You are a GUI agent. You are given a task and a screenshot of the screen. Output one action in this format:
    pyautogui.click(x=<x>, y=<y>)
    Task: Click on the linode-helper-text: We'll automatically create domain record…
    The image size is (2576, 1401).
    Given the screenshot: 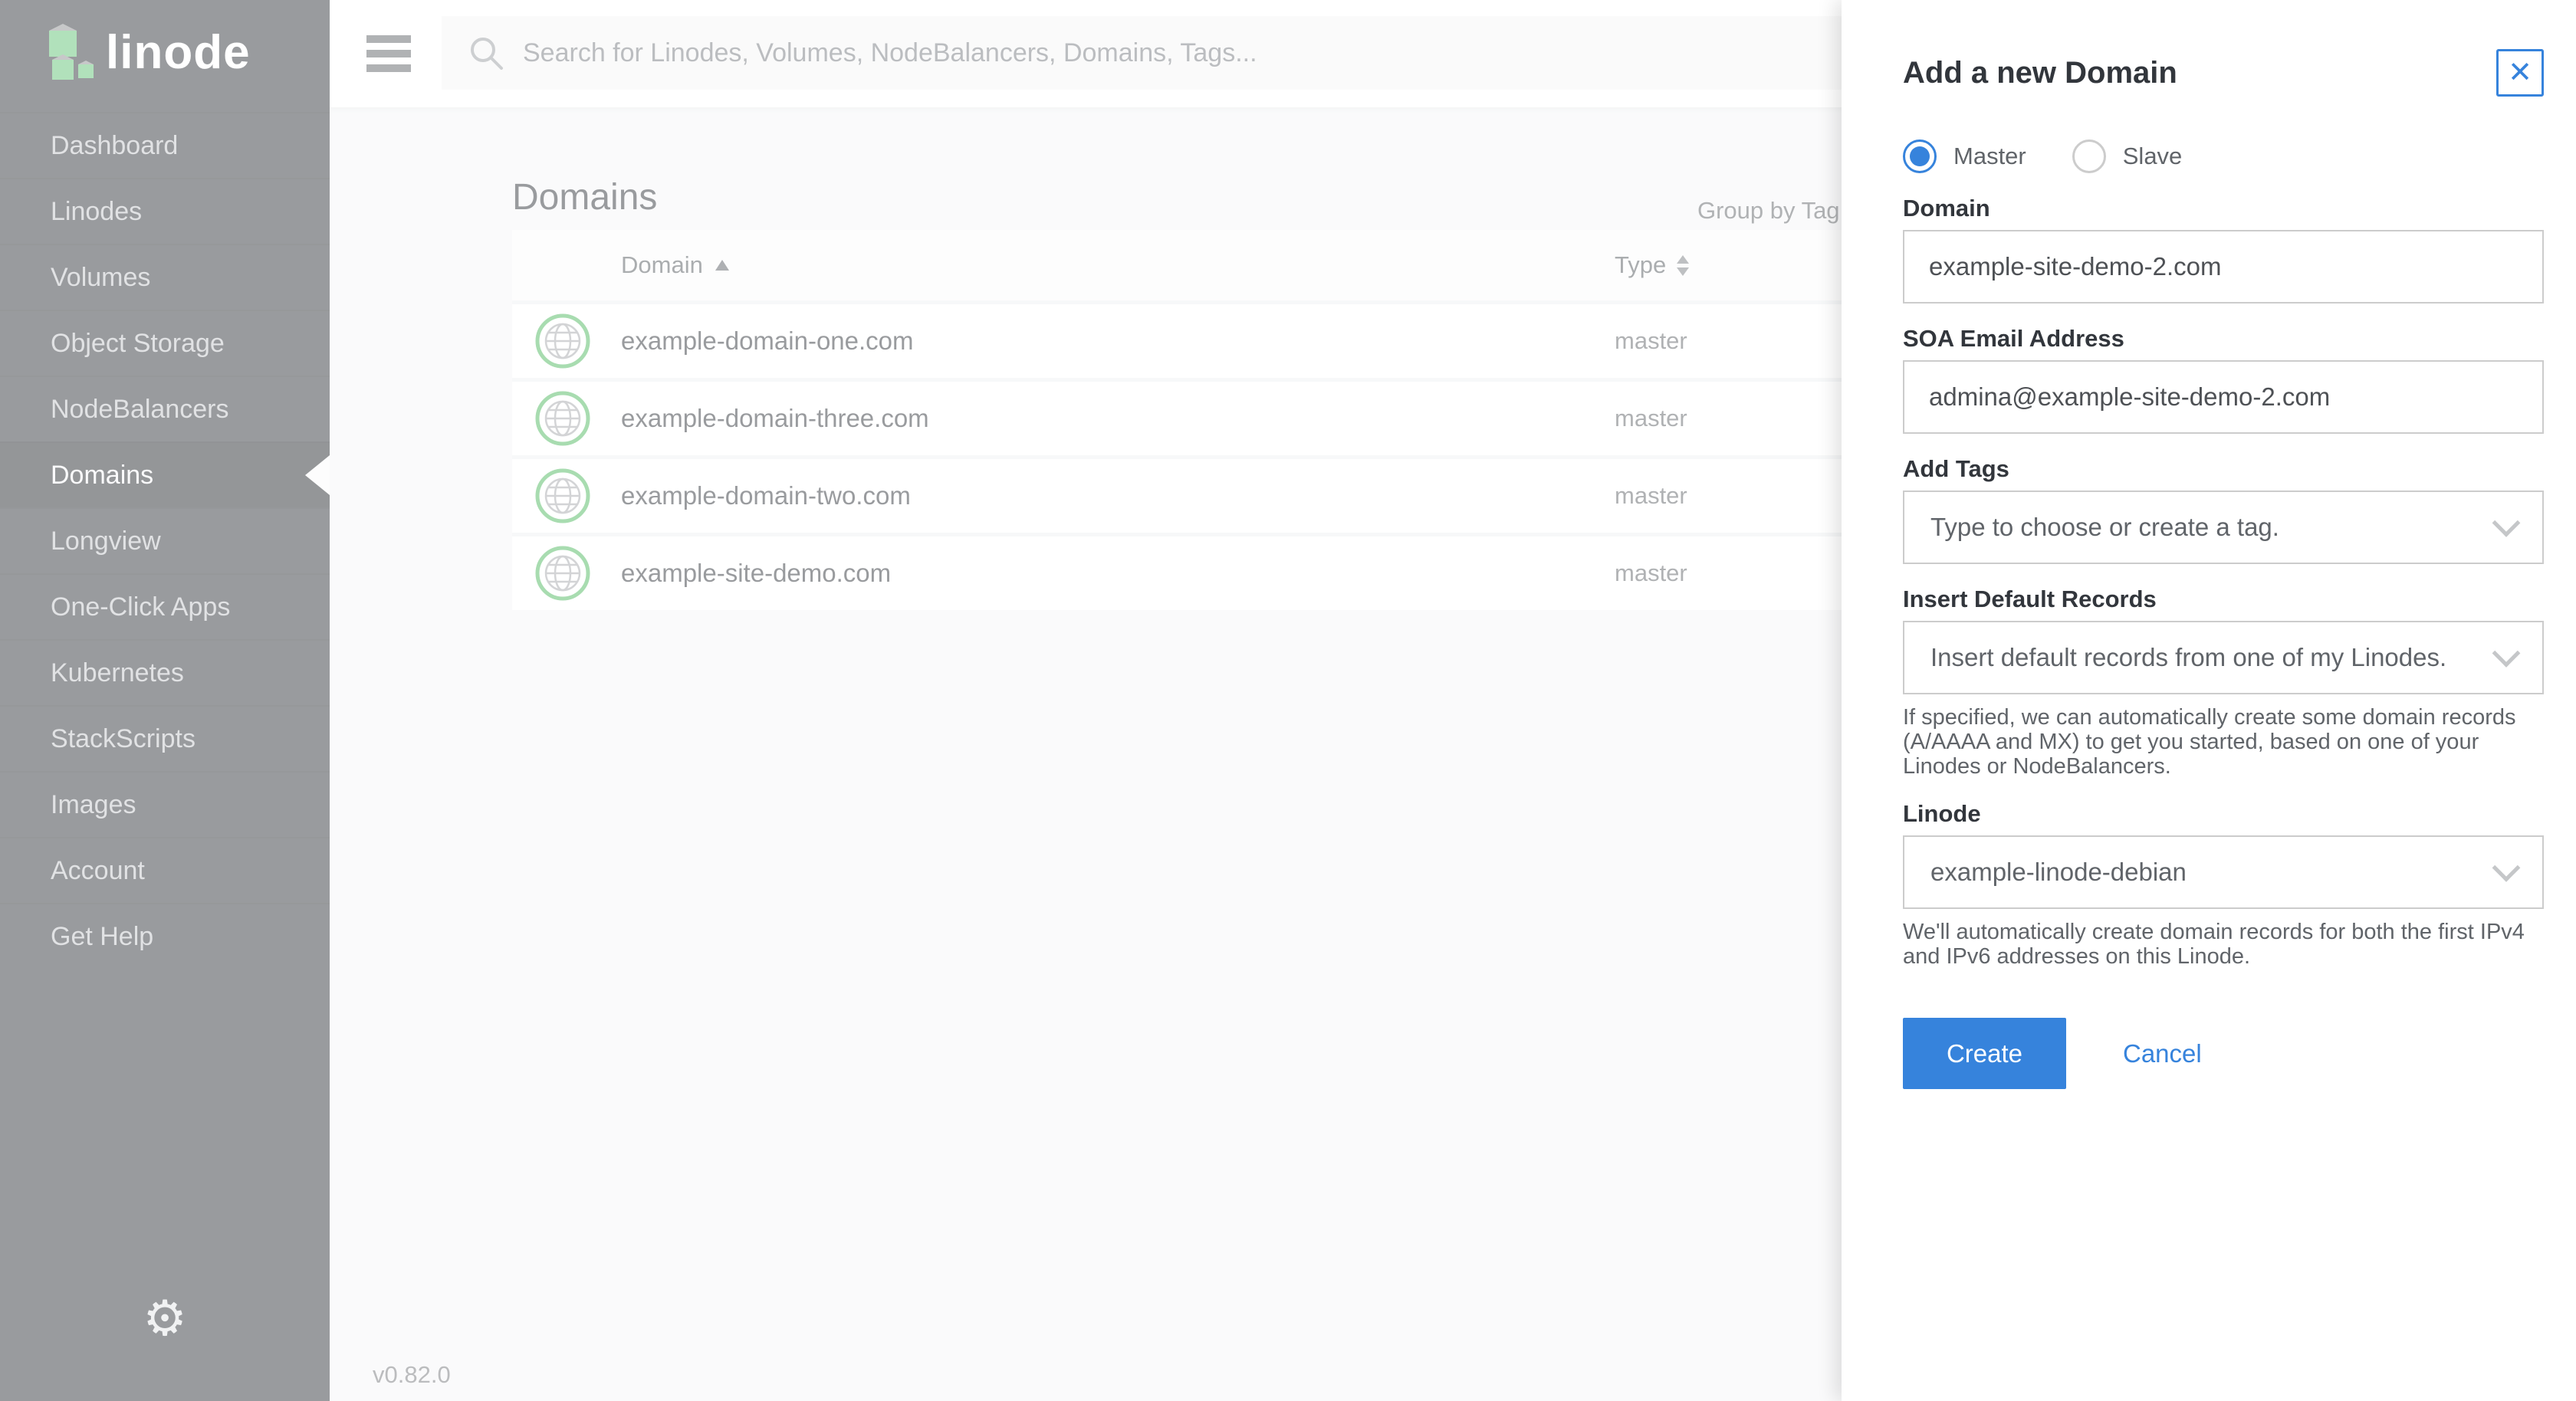 What is the action you would take?
    pyautogui.click(x=2214, y=944)
    